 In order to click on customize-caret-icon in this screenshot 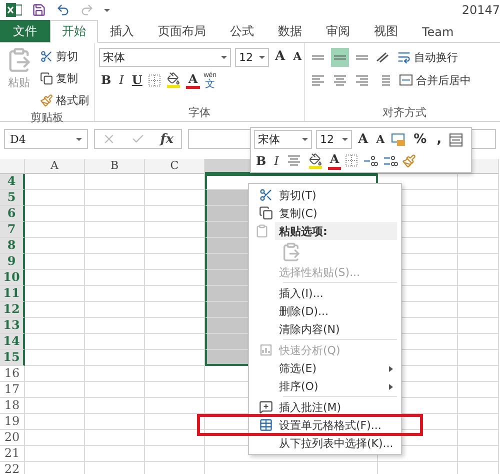, I will do `click(107, 10)`.